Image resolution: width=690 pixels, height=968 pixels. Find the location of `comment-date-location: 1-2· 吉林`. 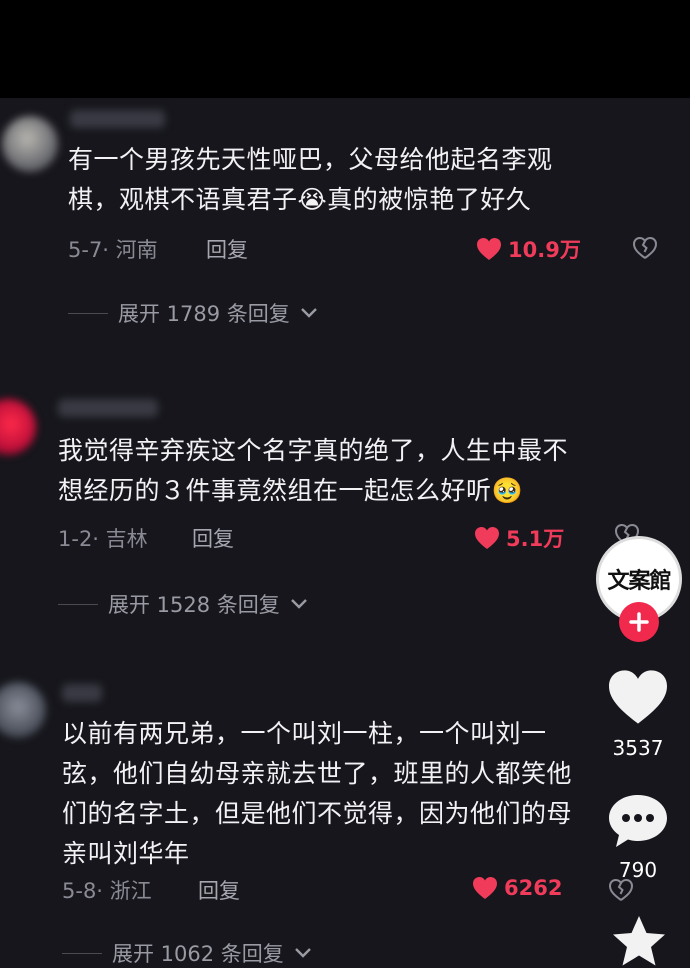

comment-date-location: 1-2· 吉林 is located at coordinates (103, 539).